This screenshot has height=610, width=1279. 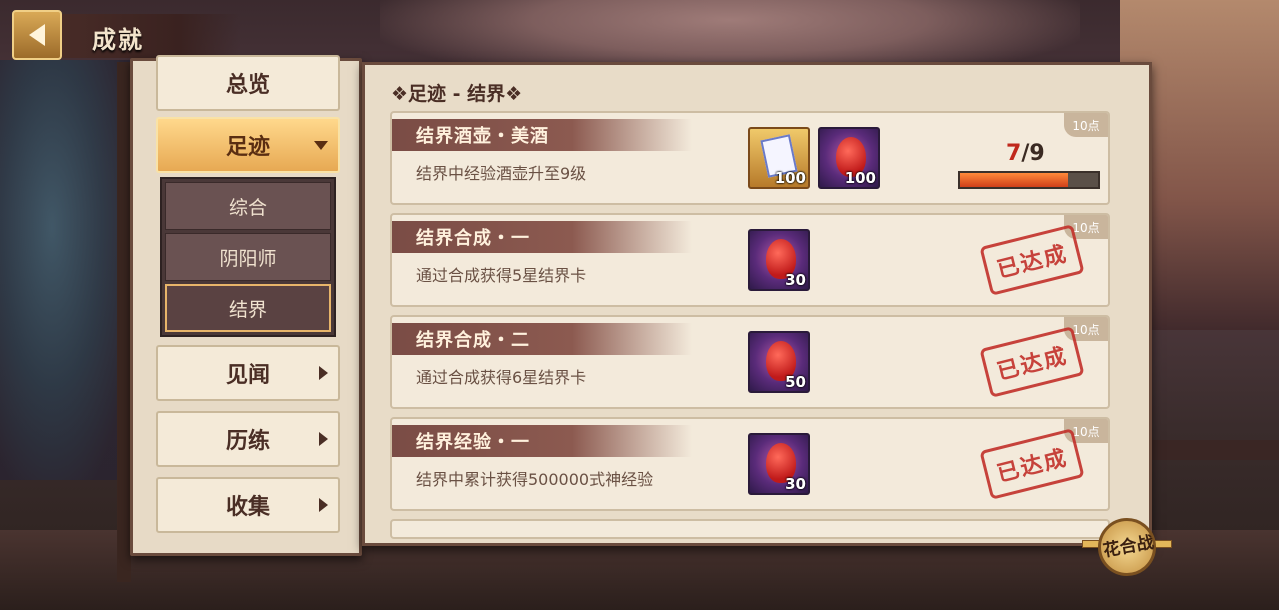 I want to click on back-button, so click(x=37, y=35).